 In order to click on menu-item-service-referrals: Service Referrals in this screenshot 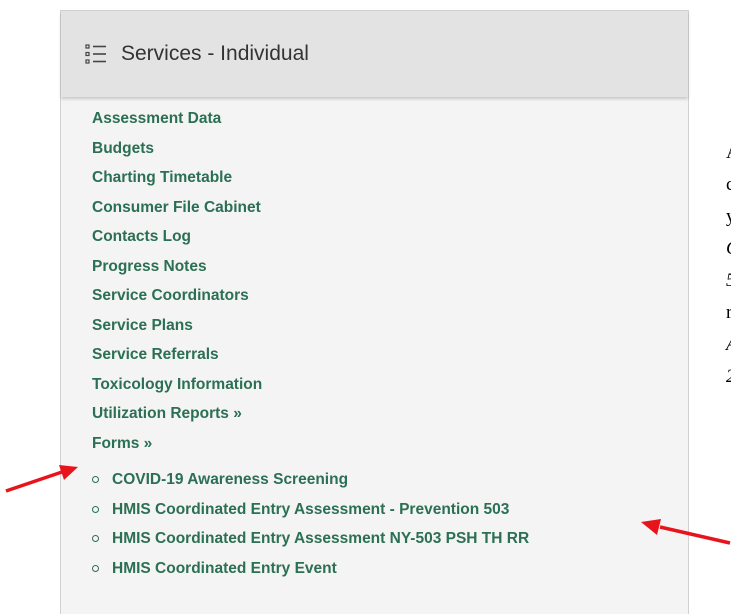, I will do `click(177, 355)`.